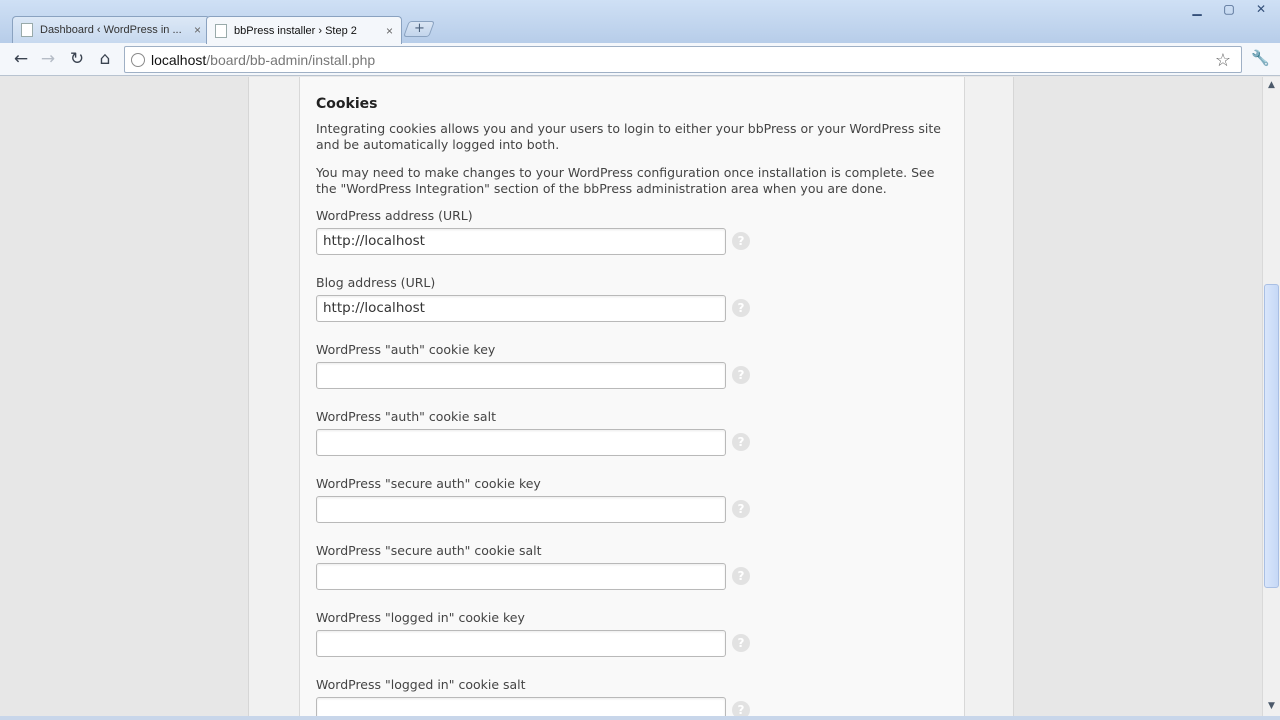 The image size is (1280, 720). What do you see at coordinates (521, 706) in the screenshot?
I see `logged-in-cookie-salt-input` at bounding box center [521, 706].